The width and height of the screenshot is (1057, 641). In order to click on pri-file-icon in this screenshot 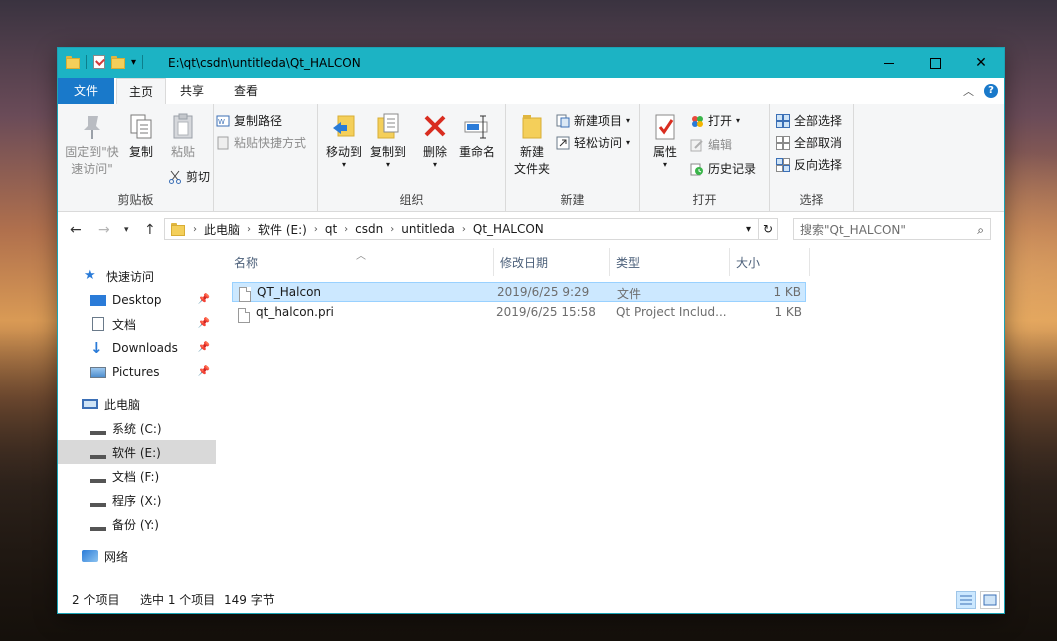, I will do `click(244, 315)`.